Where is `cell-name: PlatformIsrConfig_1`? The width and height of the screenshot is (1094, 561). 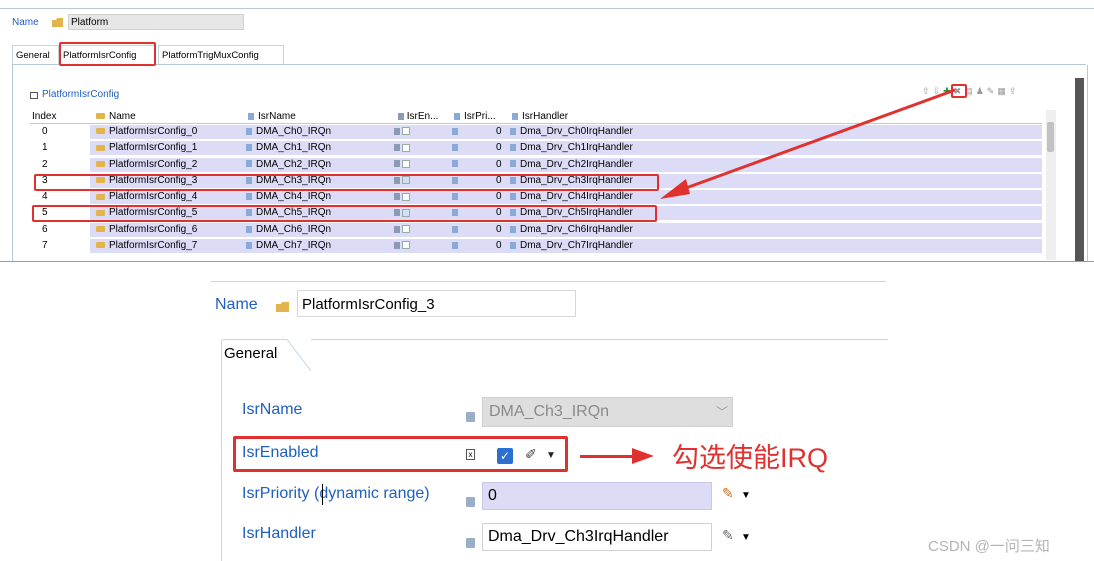
cell-name: PlatformIsrConfig_1 is located at coordinates (146, 148).